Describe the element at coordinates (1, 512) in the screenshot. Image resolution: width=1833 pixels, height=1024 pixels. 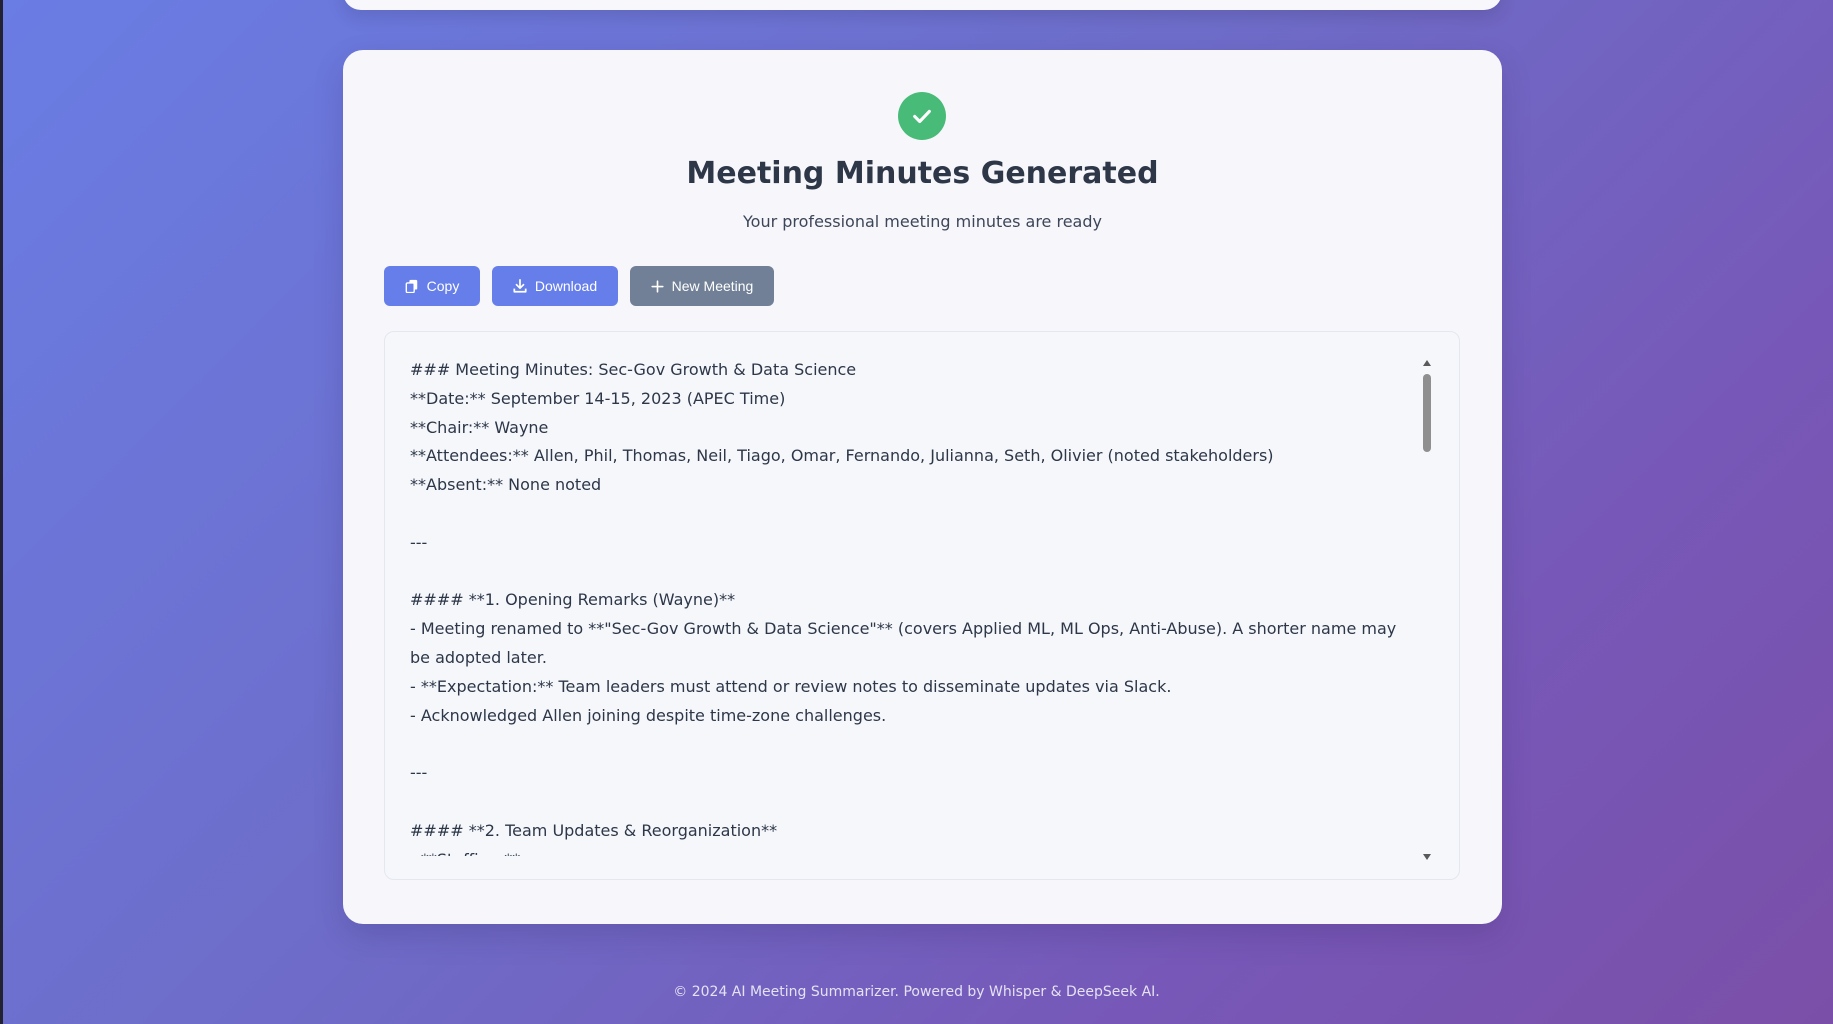
I see `window-edge` at that location.